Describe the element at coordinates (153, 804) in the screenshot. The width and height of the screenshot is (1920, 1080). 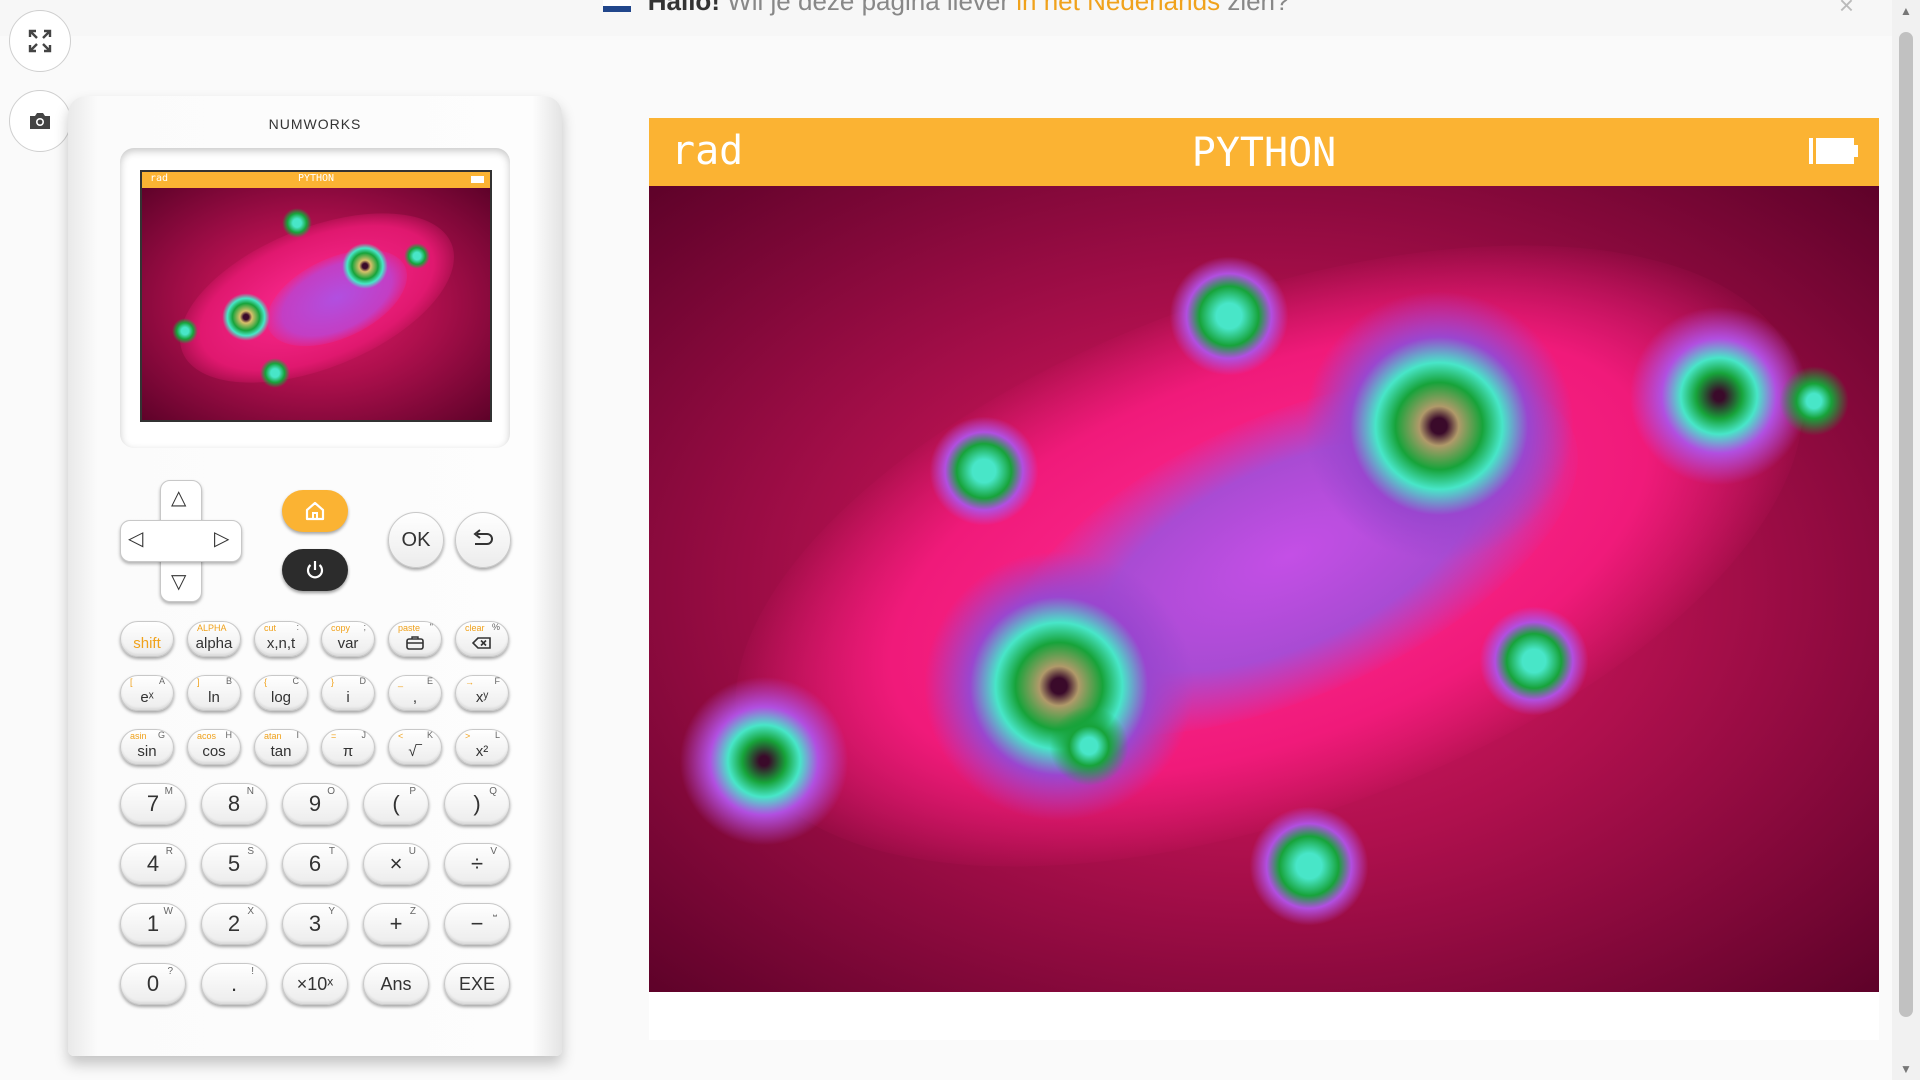
I see `key-num-0: 7M` at that location.